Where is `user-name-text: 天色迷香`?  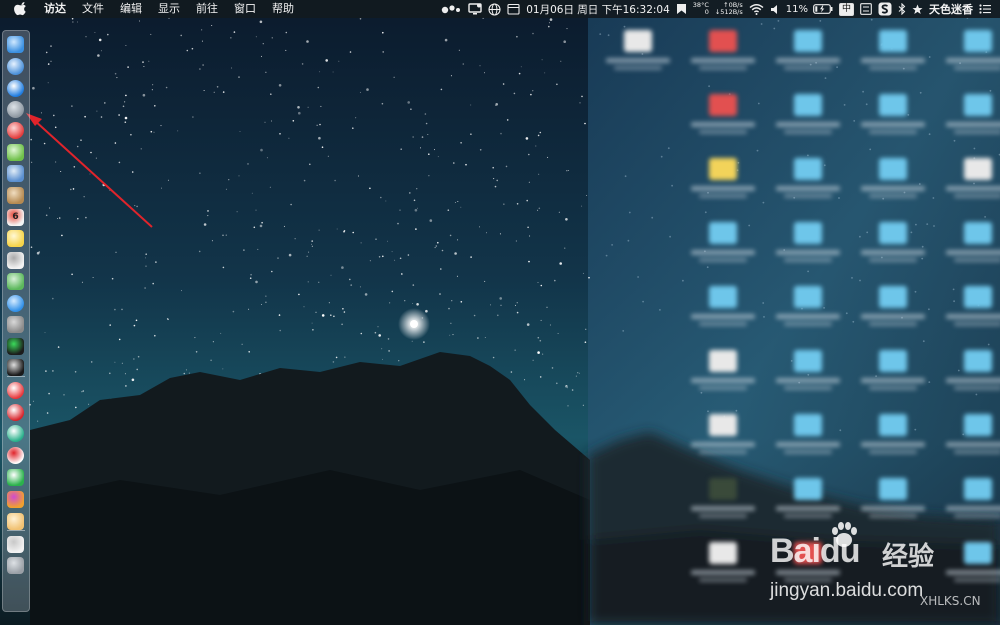
user-name-text: 天色迷香 is located at coordinates (951, 9).